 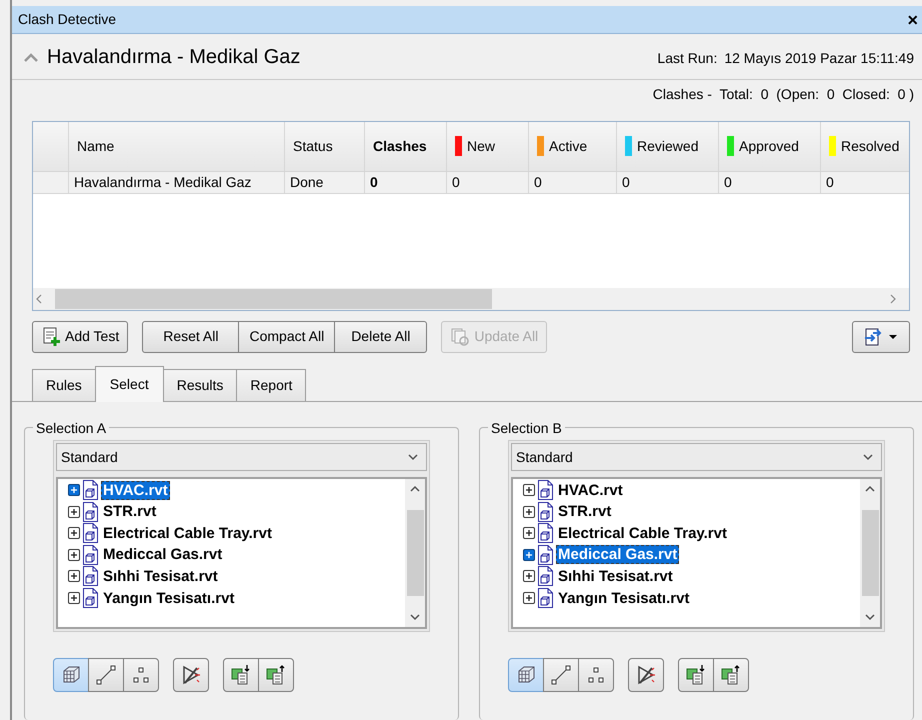 I want to click on last-run-label: Last Run:, so click(x=687, y=58).